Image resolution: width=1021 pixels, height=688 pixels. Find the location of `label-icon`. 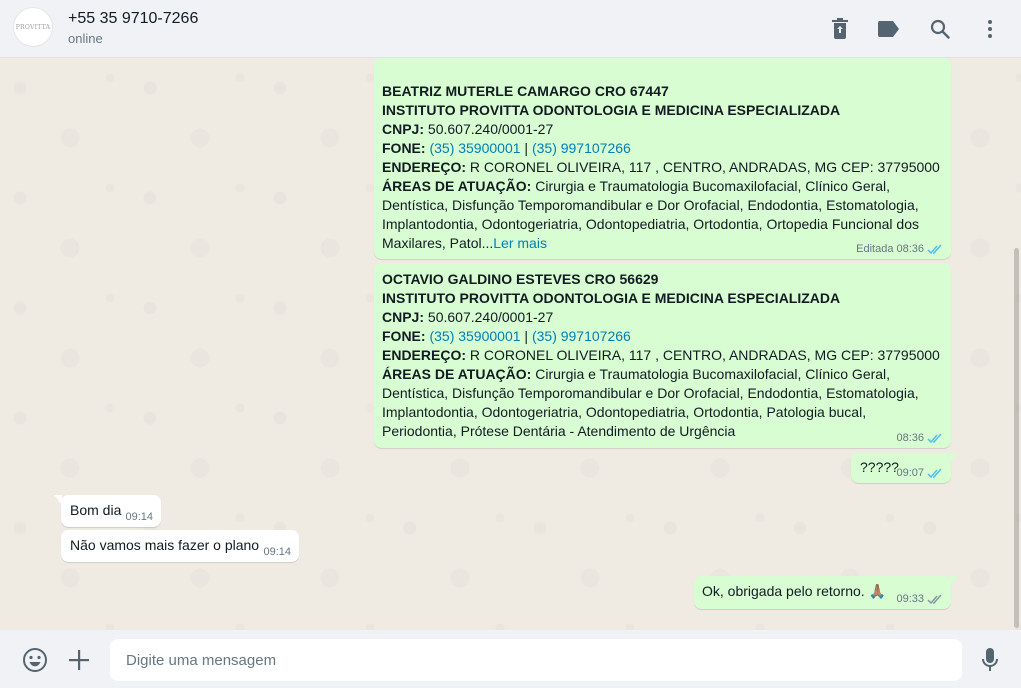

label-icon is located at coordinates (889, 29).